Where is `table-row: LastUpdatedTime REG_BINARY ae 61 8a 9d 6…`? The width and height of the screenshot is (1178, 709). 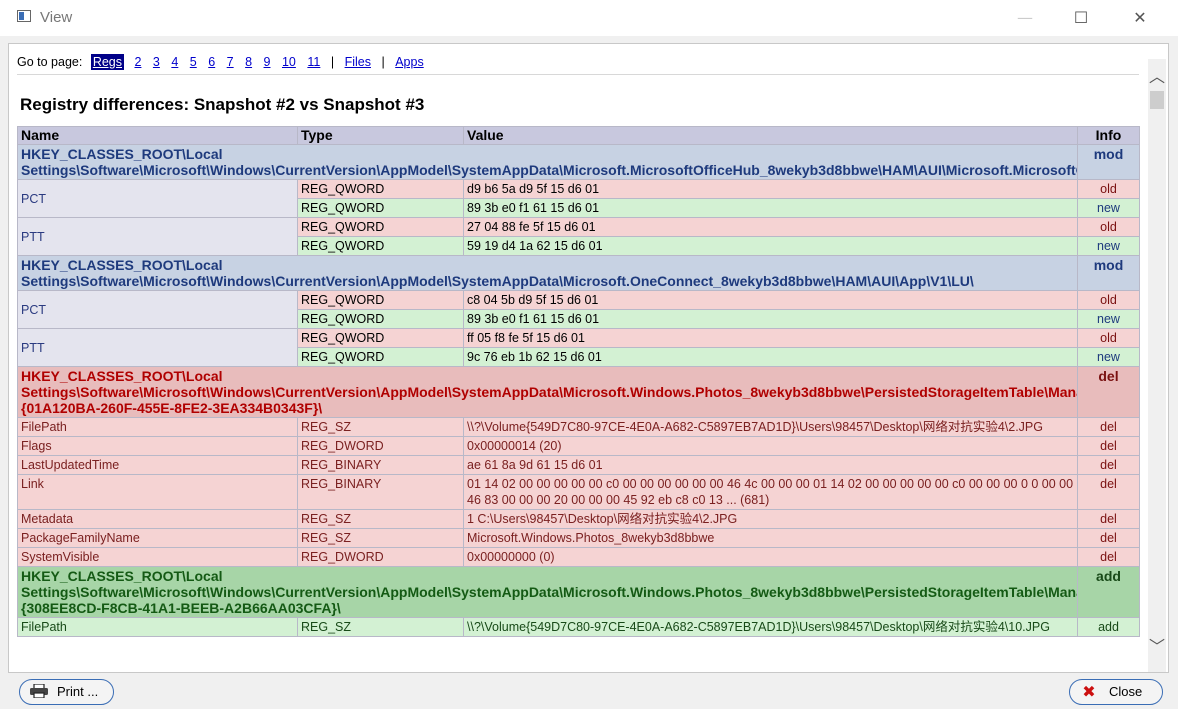
table-row: LastUpdatedTime REG_BINARY ae 61 8a 9d 6… is located at coordinates (578, 465).